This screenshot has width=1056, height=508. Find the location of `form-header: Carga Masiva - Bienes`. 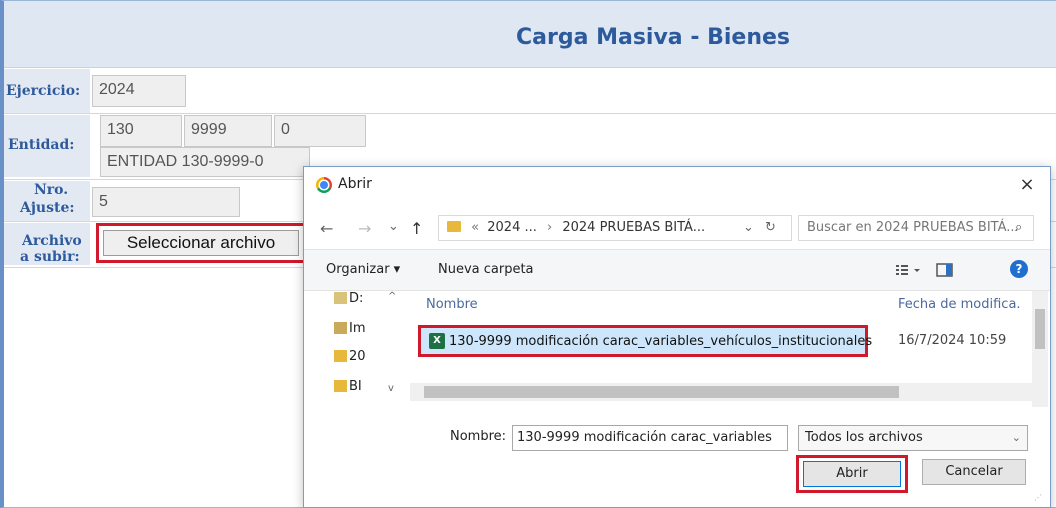

form-header: Carga Masiva - Bienes is located at coordinates (530, 34).